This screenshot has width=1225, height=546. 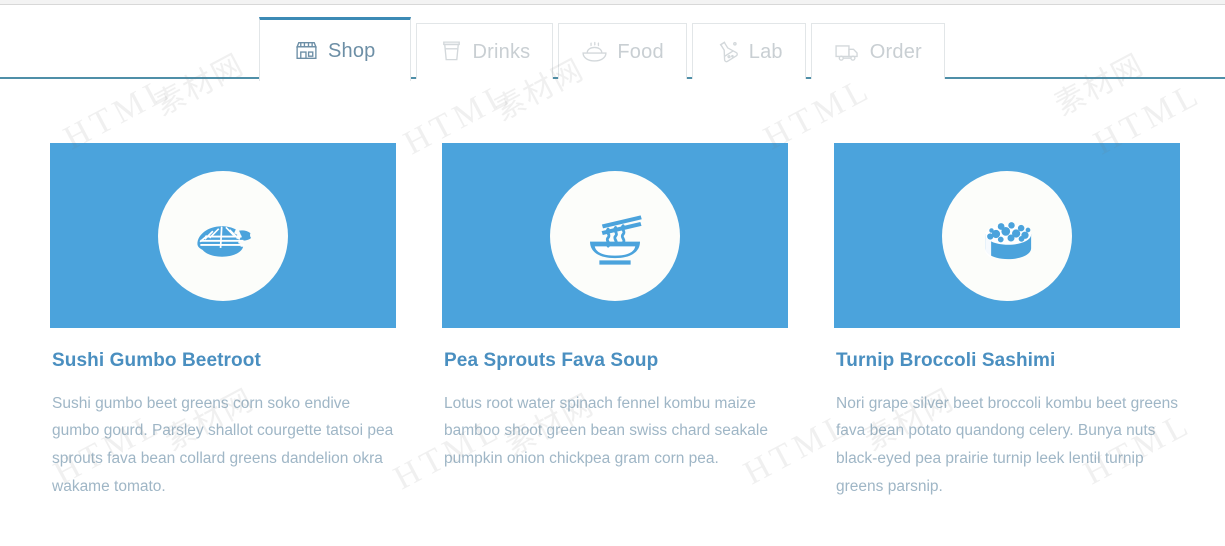 I want to click on noodle-bowl-icon, so click(x=615, y=236).